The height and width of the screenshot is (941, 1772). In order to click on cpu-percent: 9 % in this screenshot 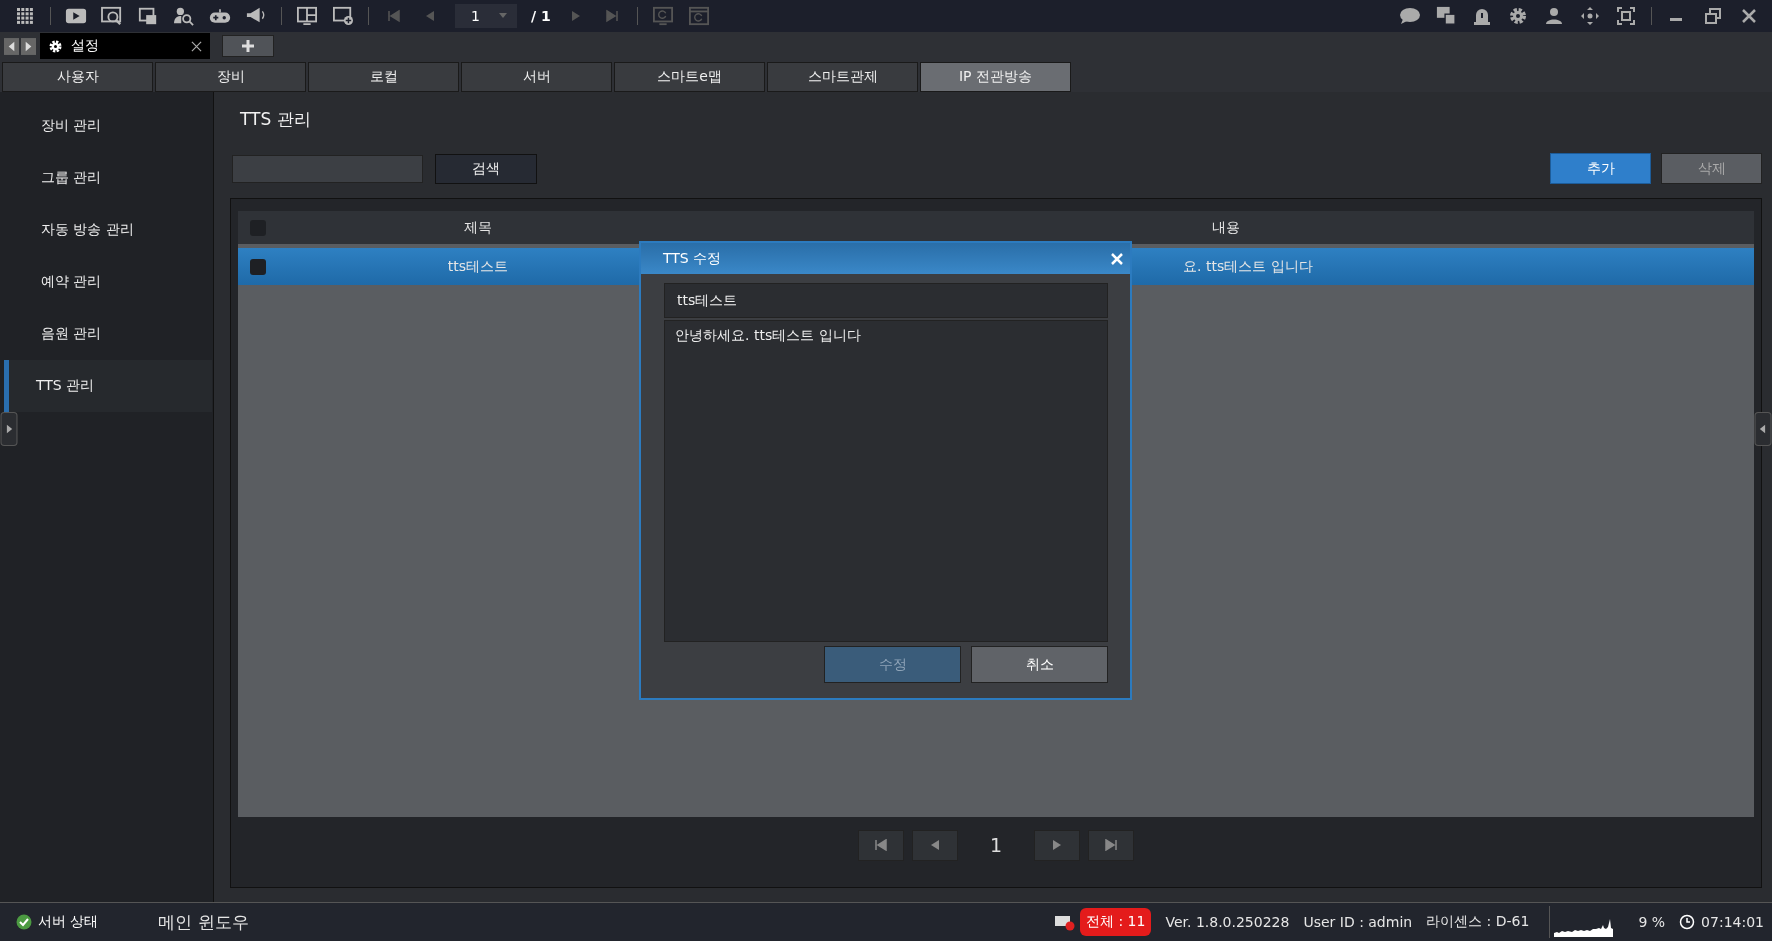, I will do `click(1652, 922)`.